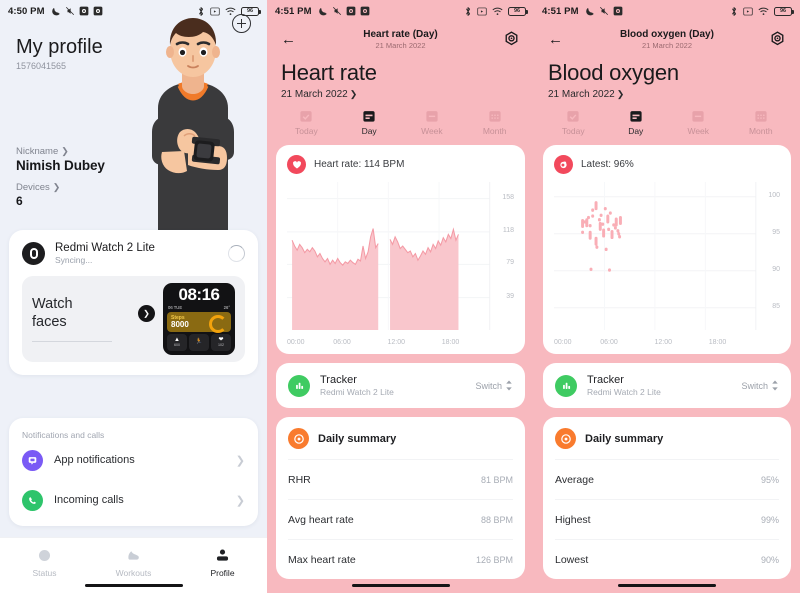 This screenshot has width=800, height=593. I want to click on y-axis-tick: 95, so click(776, 232).